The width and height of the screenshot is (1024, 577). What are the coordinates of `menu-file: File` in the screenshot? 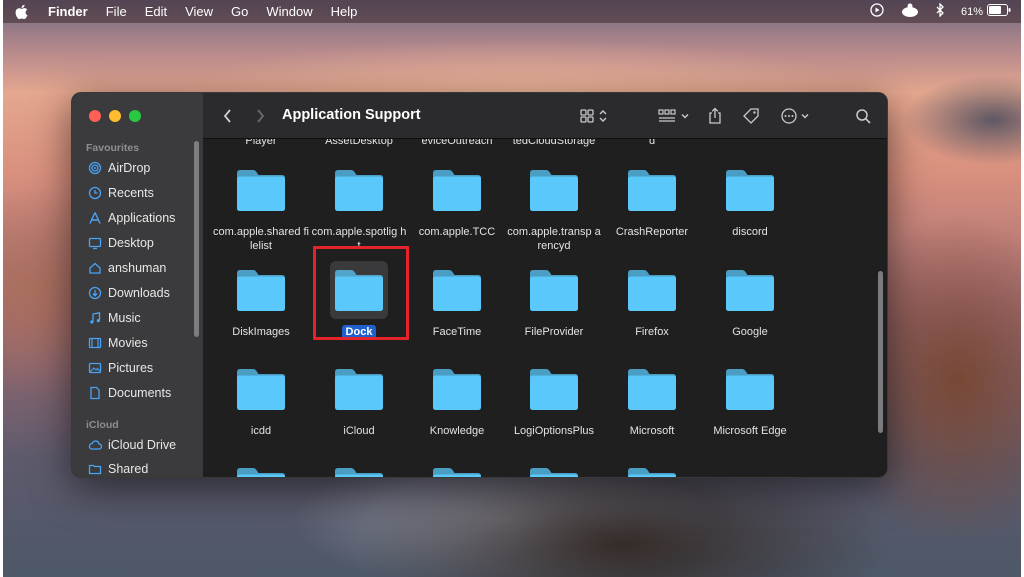 It's located at (116, 11).